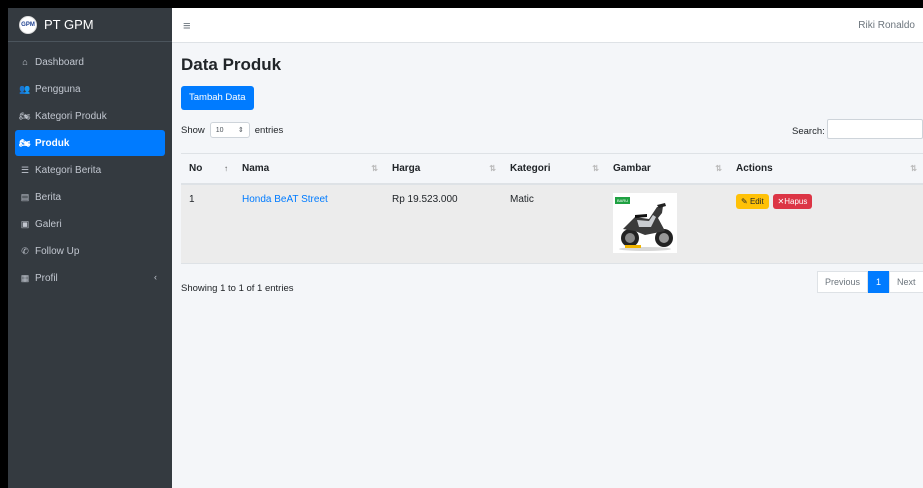 The image size is (923, 488). I want to click on newspaper-icon: ▤, so click(25, 196).